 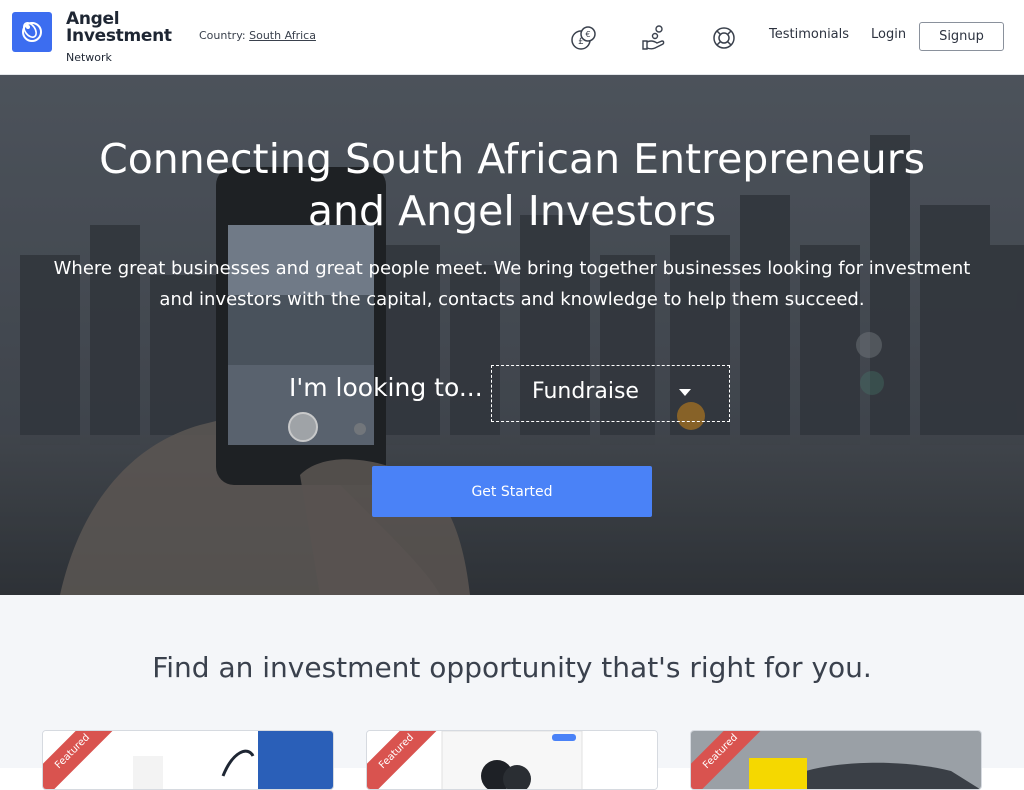 I want to click on intent-select: Fundraise, so click(x=610, y=393).